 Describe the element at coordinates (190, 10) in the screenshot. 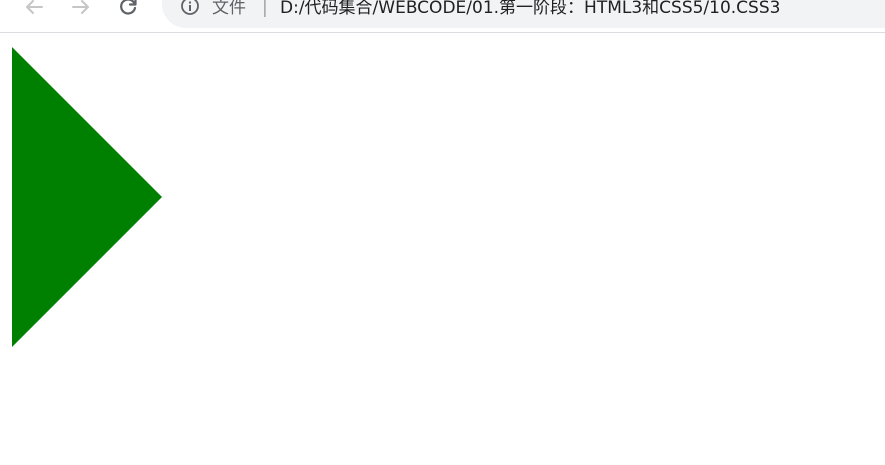

I see `info-icon` at that location.